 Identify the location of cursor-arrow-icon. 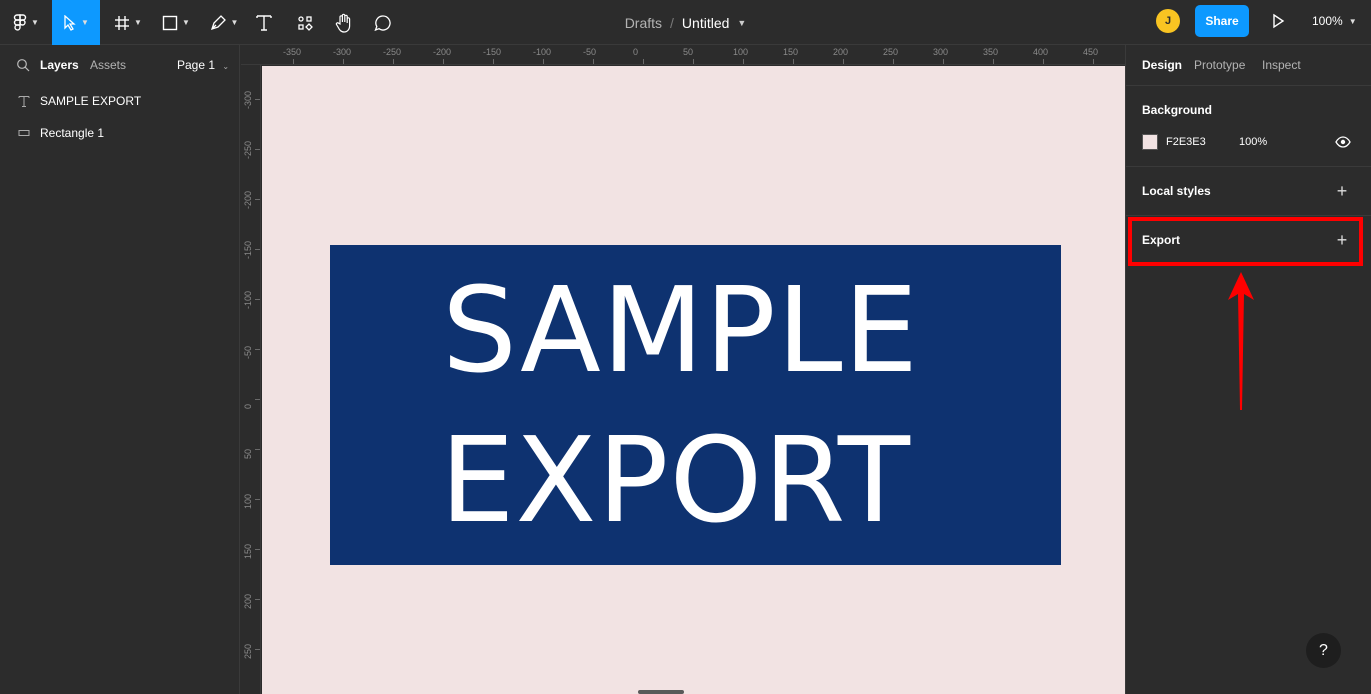
(70, 22).